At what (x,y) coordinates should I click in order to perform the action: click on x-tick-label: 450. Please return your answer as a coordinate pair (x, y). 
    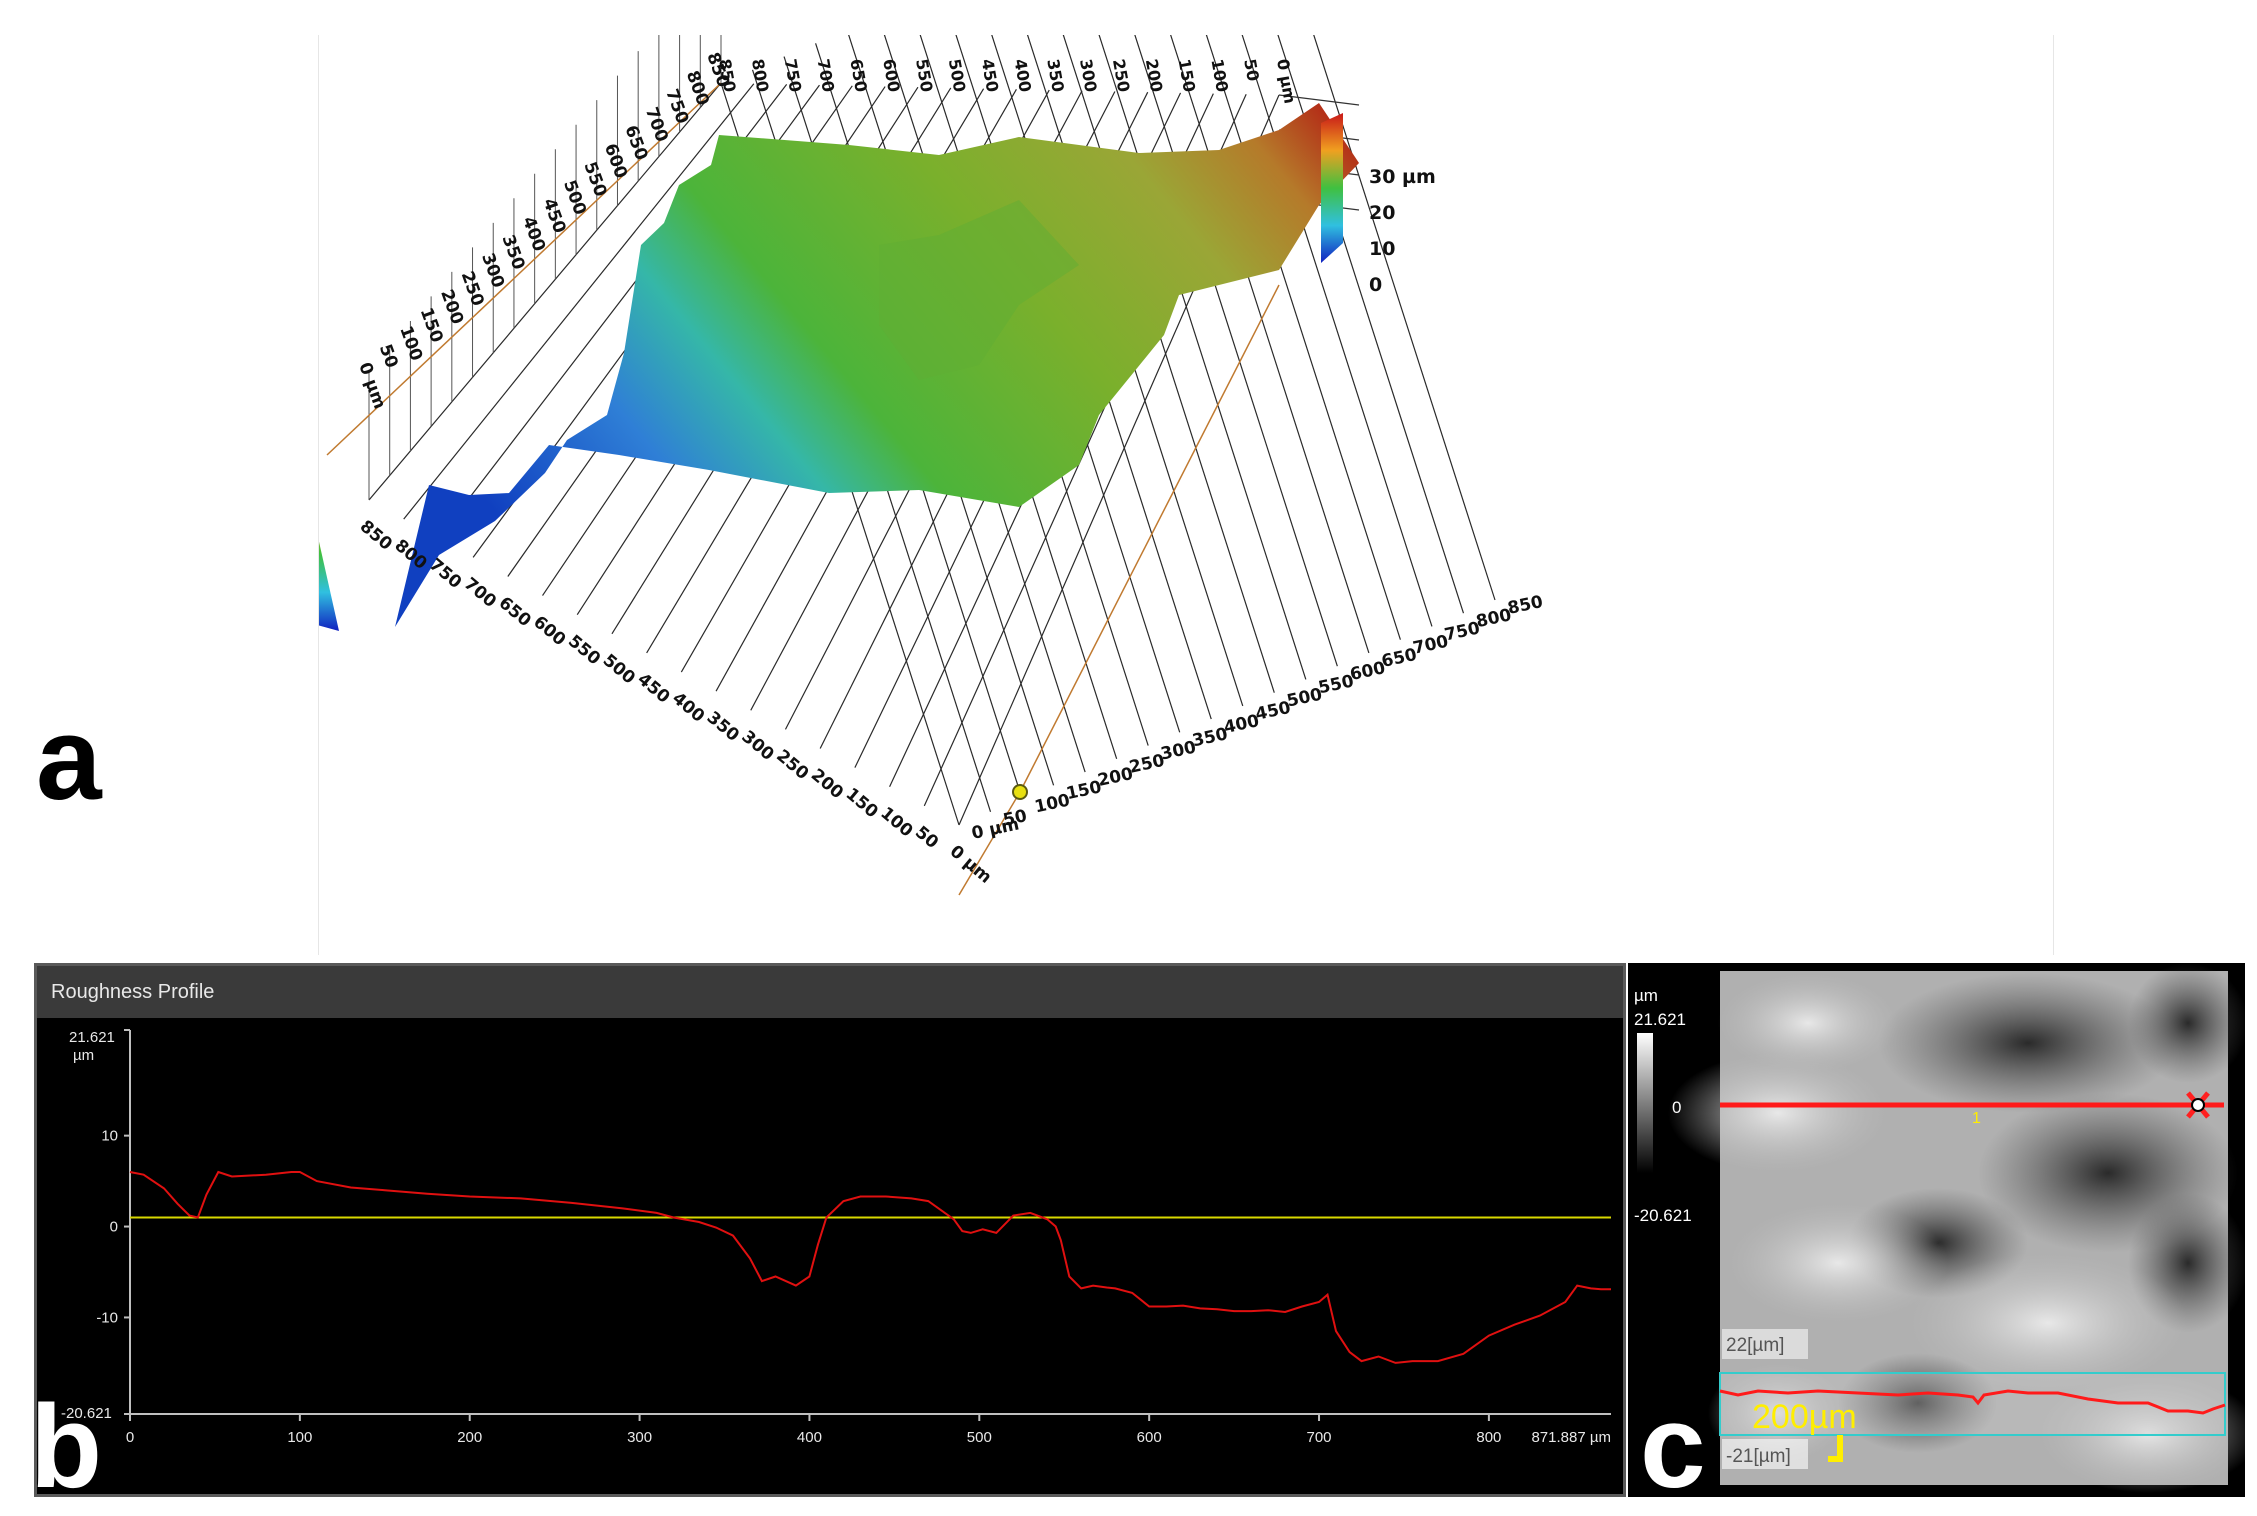
    Looking at the image, I should click on (653, 688).